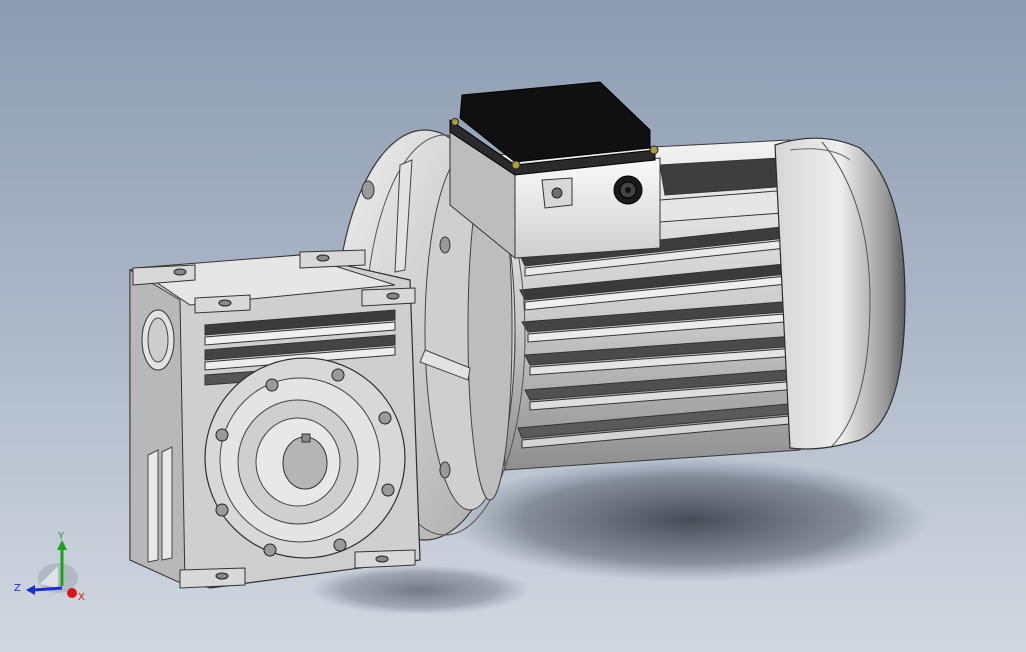  Describe the element at coordinates (61, 536) in the screenshot. I see `y-axis-label: Y` at that location.